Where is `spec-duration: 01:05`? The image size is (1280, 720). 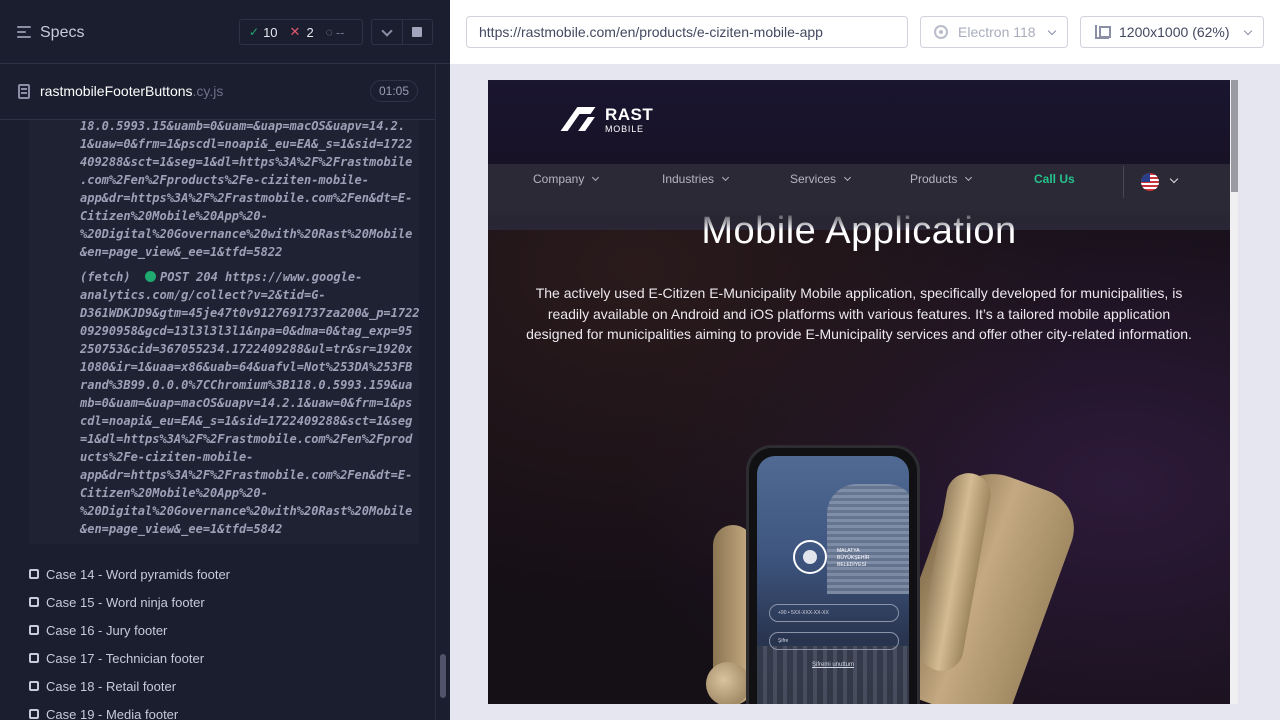
spec-duration: 01:05 is located at coordinates (394, 91).